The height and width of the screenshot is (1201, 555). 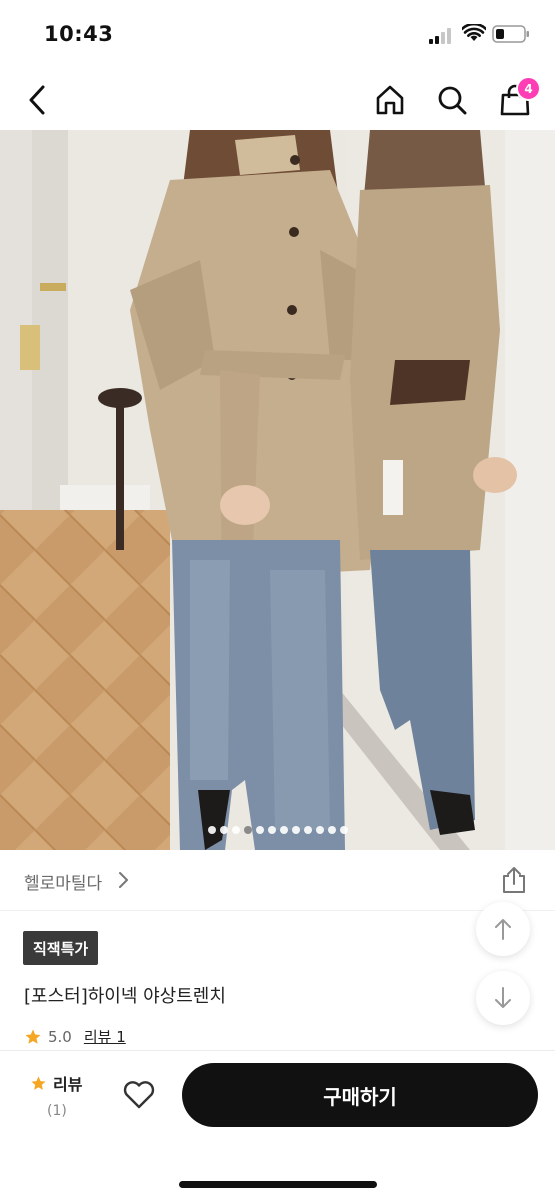 I want to click on review-summary: 리뷰 (1), so click(x=61, y=1095).